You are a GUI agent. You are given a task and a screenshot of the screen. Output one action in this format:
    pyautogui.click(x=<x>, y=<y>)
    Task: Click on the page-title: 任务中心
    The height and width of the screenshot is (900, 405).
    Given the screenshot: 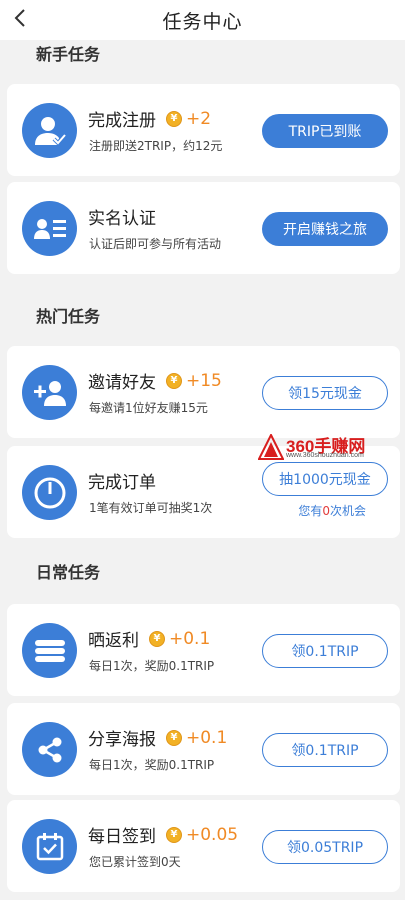 What is the action you would take?
    pyautogui.click(x=202, y=21)
    